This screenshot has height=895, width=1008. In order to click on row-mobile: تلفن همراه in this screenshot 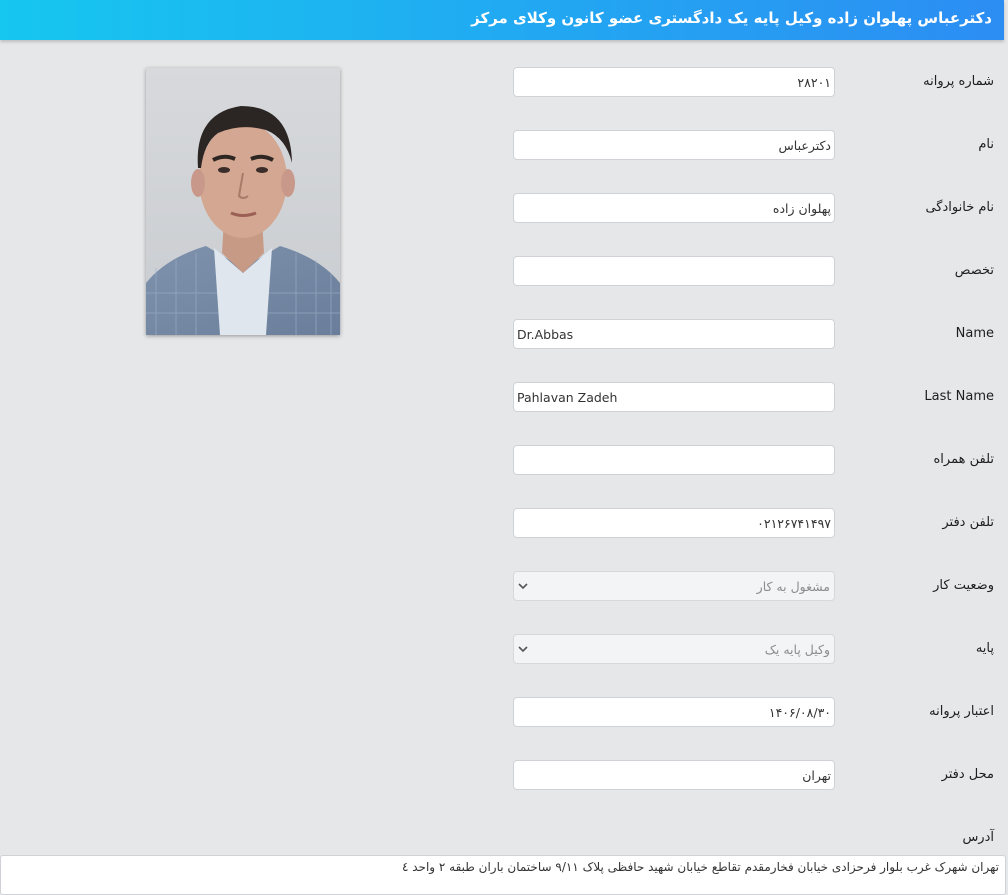, I will do `click(504, 461)`.